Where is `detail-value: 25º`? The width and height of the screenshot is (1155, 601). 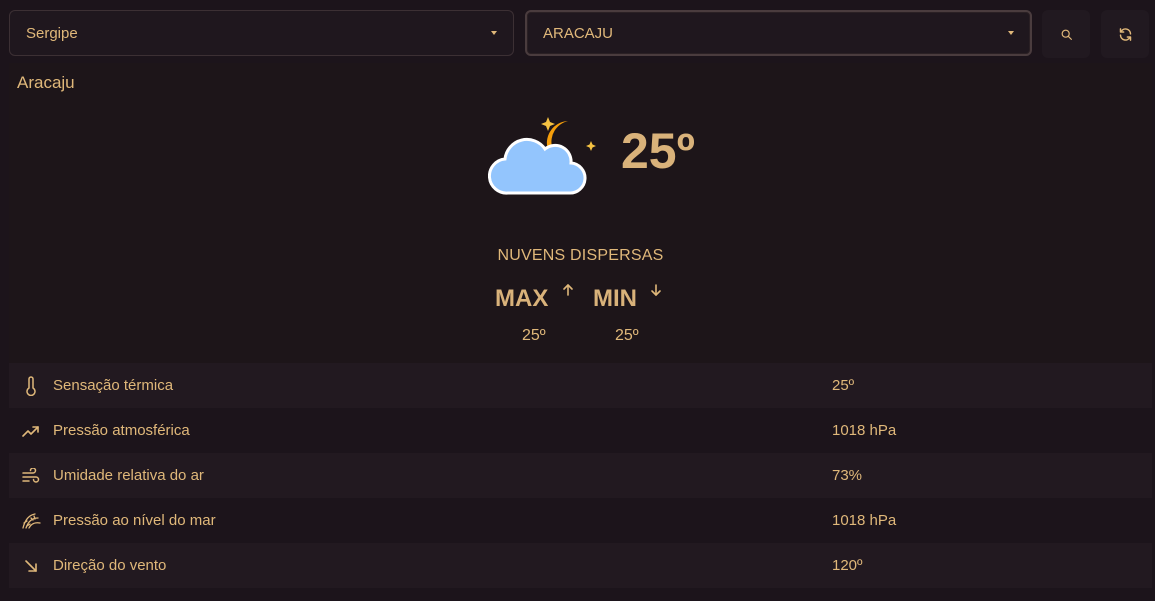
detail-value: 25º is located at coordinates (843, 385).